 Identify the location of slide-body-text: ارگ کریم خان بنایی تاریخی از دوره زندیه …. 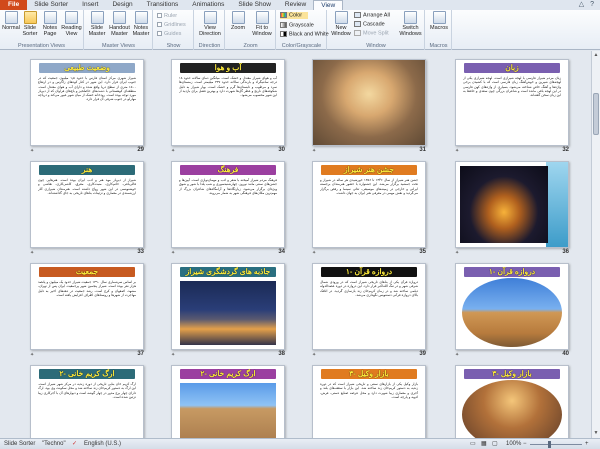
(87, 390).